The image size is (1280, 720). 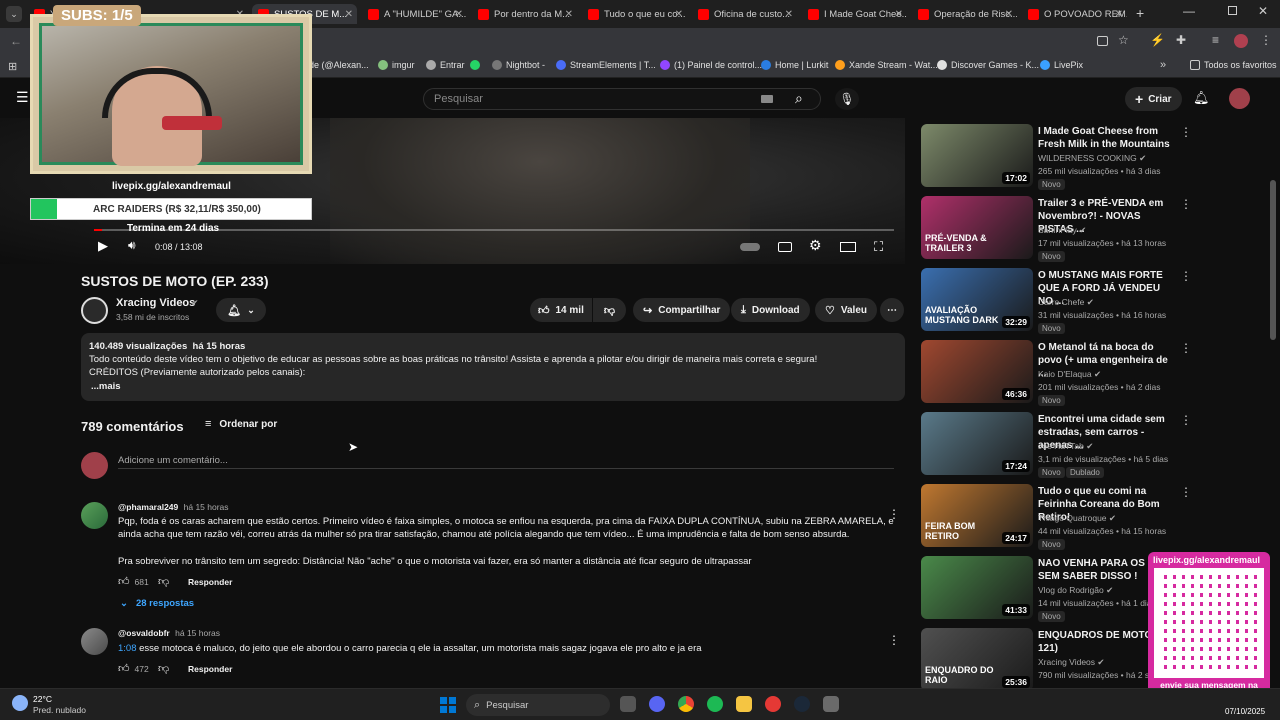 I want to click on suggestion-channel: WILDERNESS COOKING ✔, so click(x=1092, y=158).